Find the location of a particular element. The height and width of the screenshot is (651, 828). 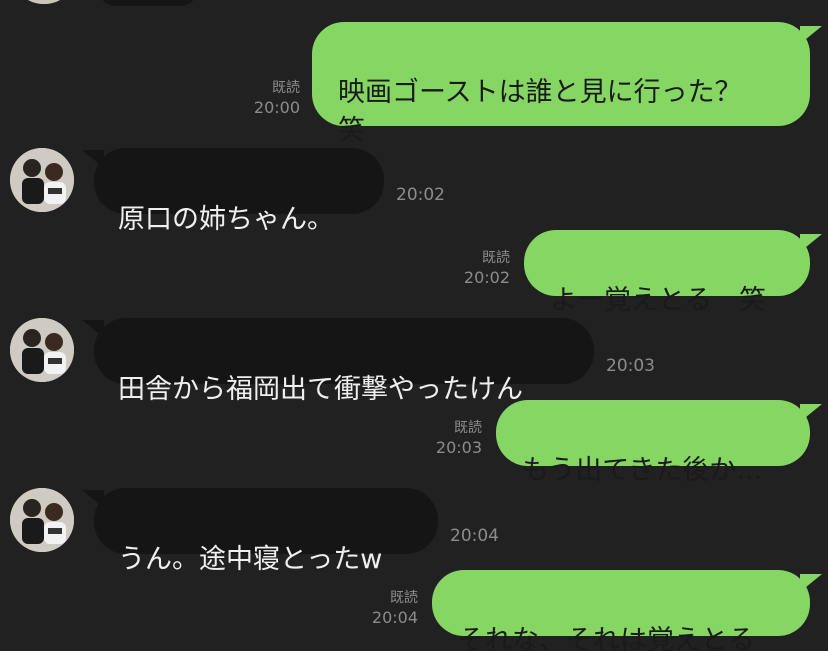

message-text: 映画ゴーストは誰と見に行った？ 笑 is located at coordinates (540, 111).